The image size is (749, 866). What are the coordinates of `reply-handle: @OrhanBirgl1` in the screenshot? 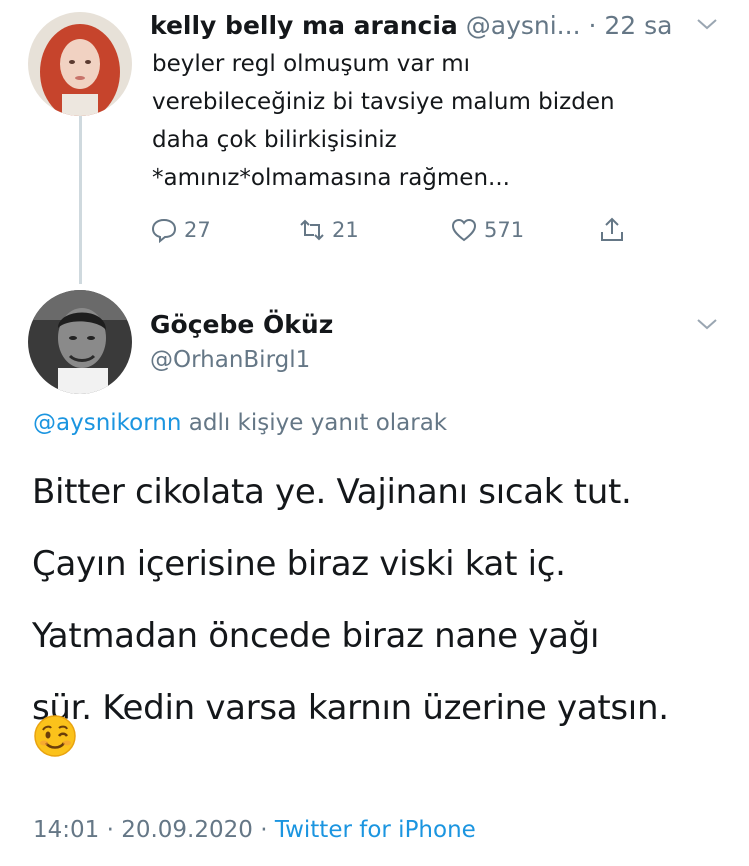 It's located at (230, 360).